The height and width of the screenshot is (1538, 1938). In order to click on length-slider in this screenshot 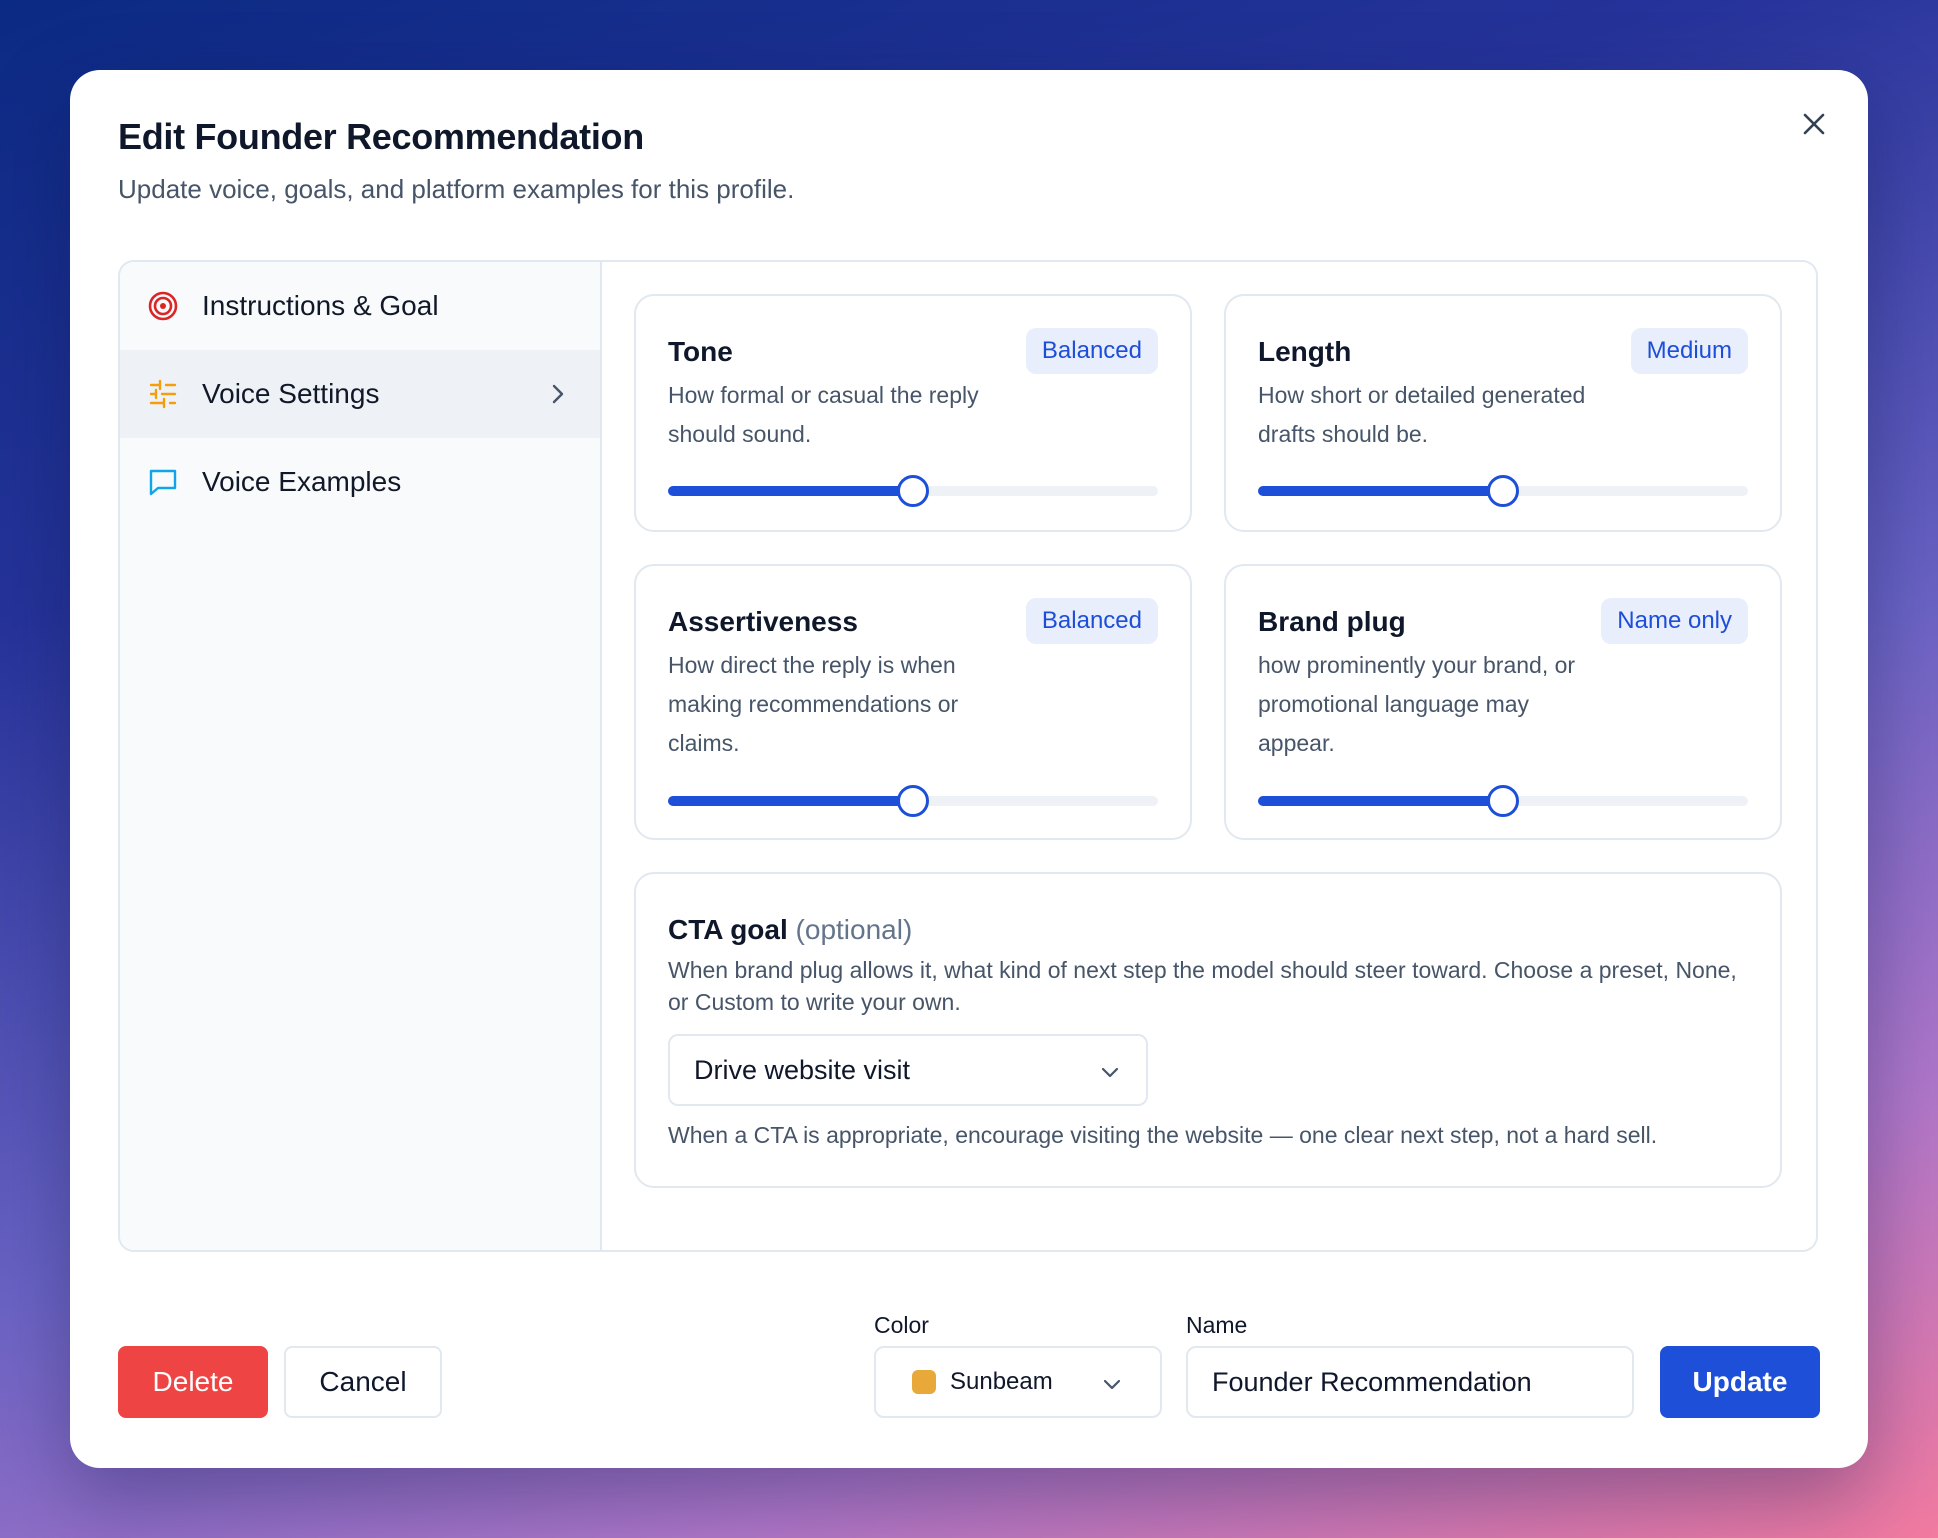, I will do `click(1503, 491)`.